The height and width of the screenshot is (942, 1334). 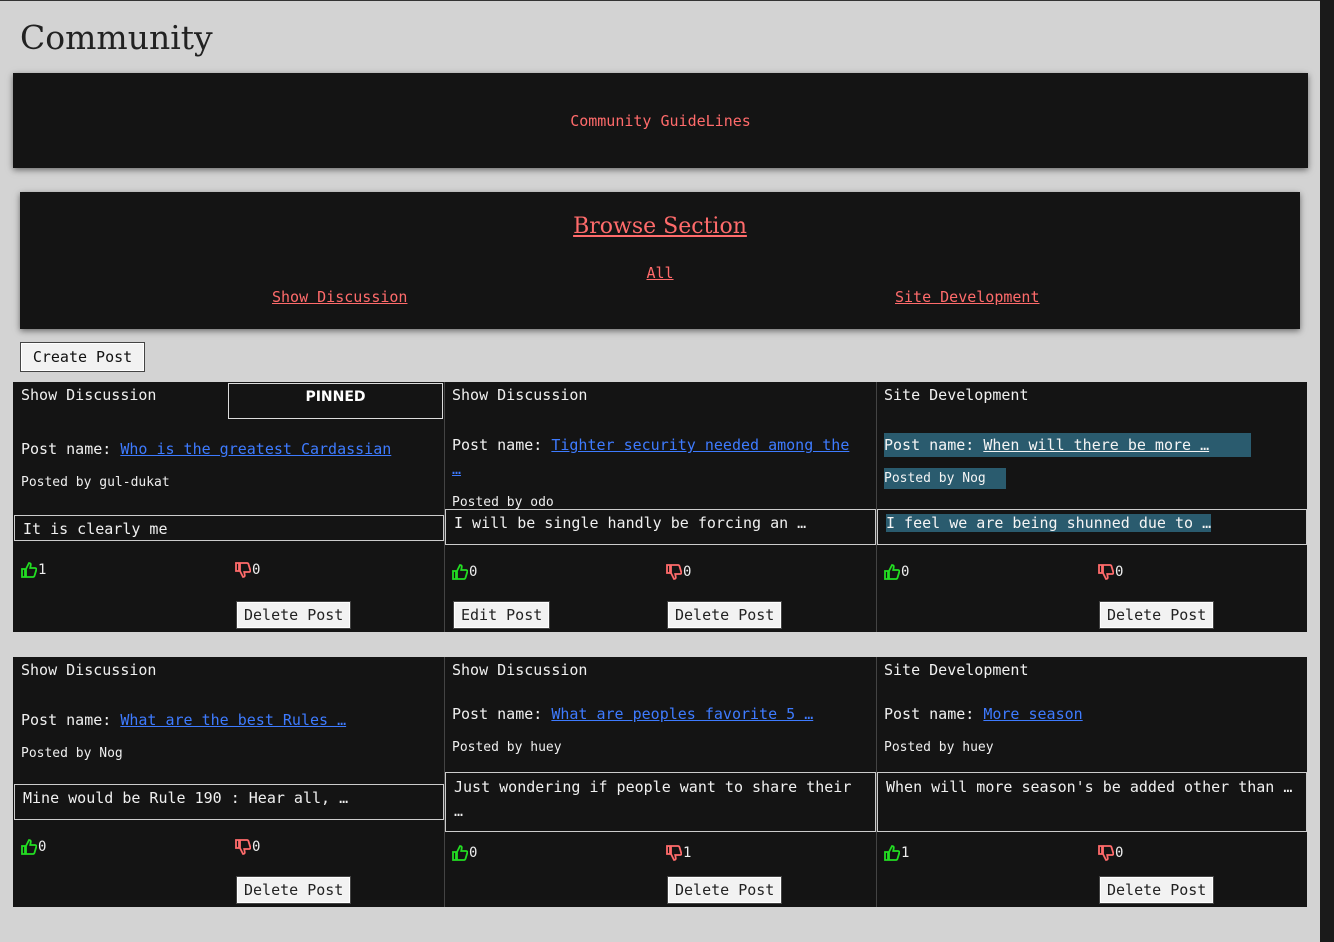 What do you see at coordinates (967, 297) in the screenshot?
I see `browse-site-development-link: Site Development` at bounding box center [967, 297].